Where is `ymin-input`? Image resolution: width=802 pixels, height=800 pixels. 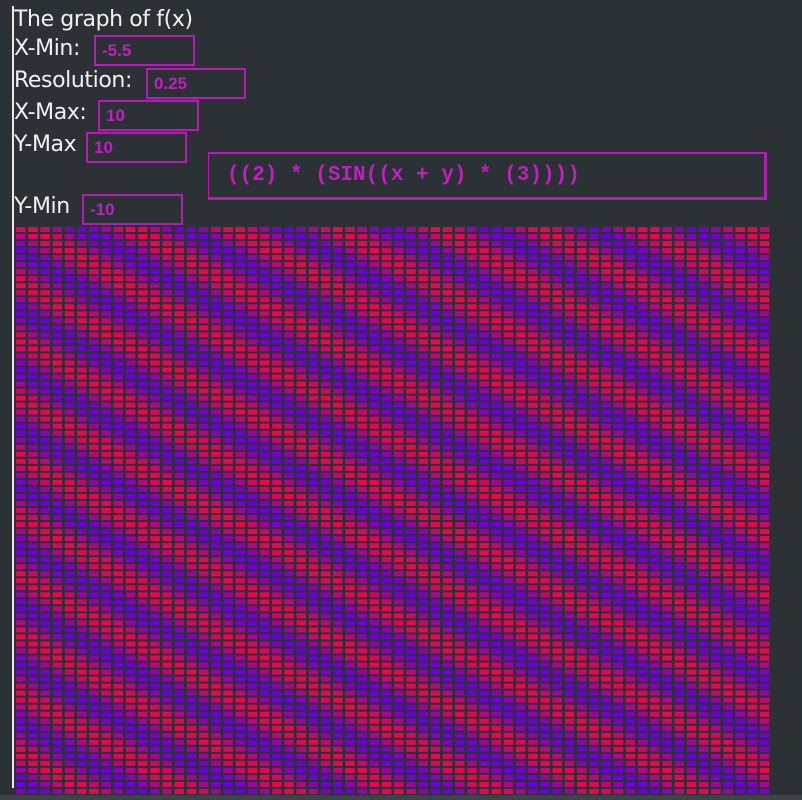 ymin-input is located at coordinates (132, 209).